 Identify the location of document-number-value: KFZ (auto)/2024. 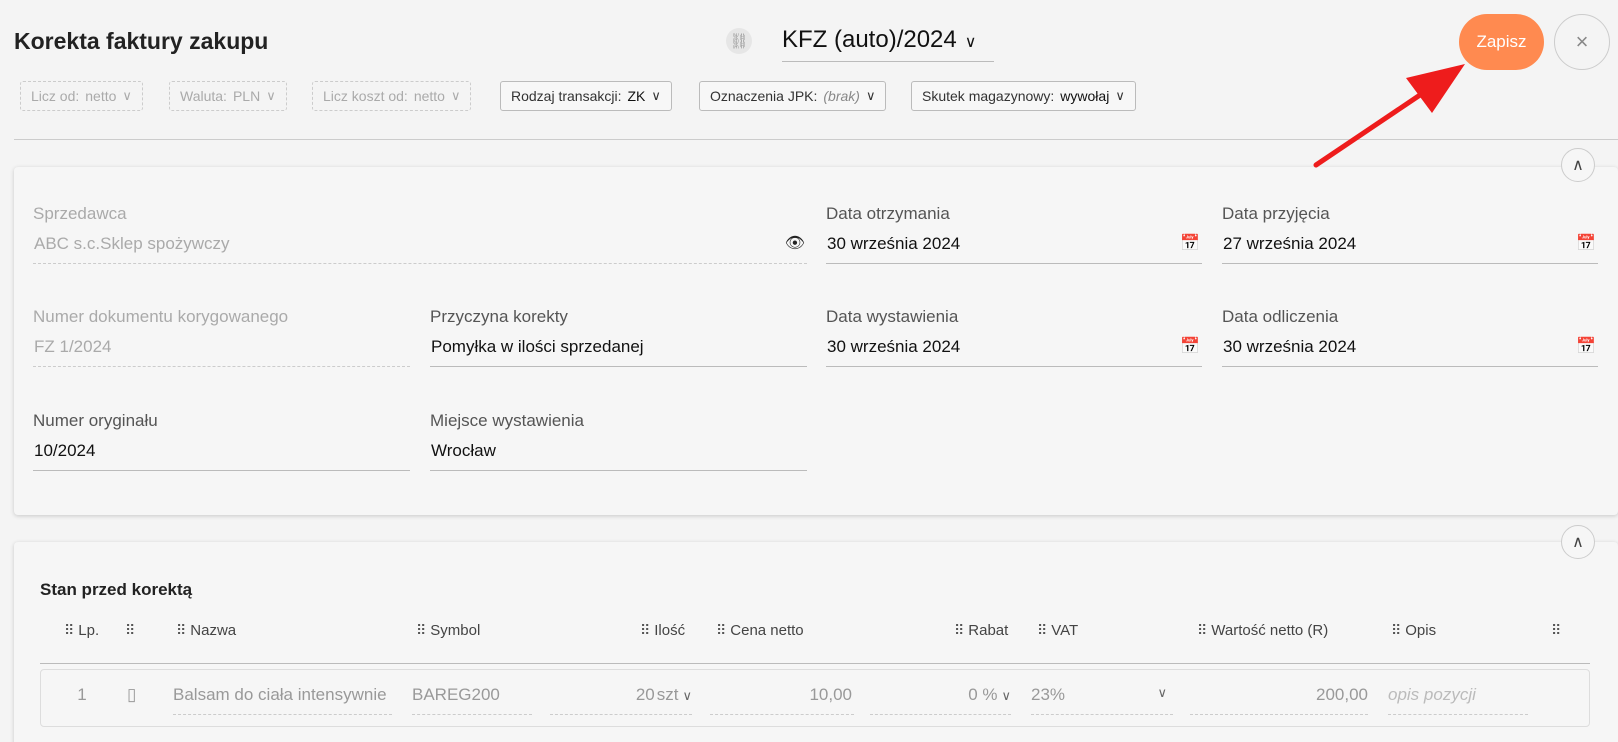
(869, 39).